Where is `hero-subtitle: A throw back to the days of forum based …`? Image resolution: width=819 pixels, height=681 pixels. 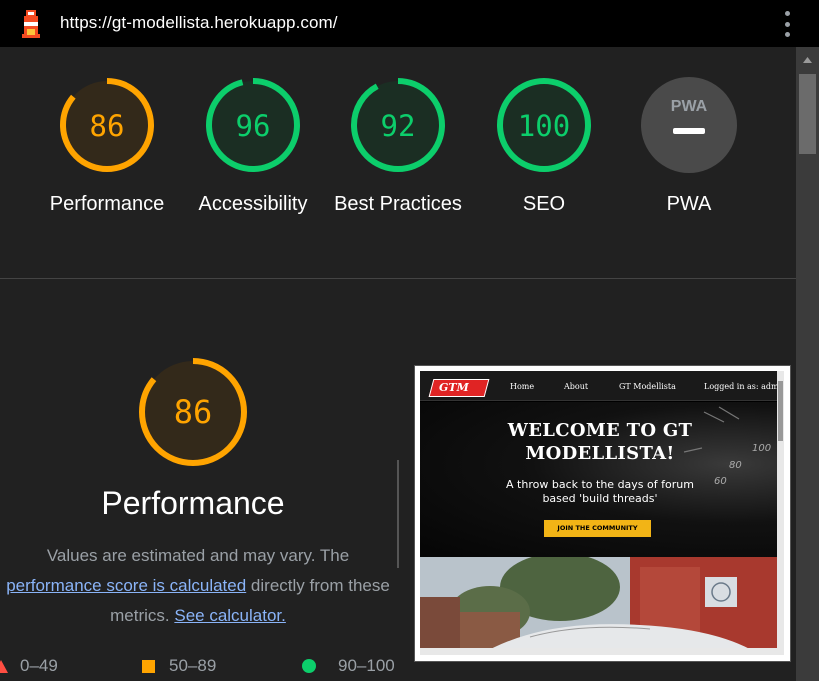 hero-subtitle: A throw back to the days of forum based … is located at coordinates (600, 491).